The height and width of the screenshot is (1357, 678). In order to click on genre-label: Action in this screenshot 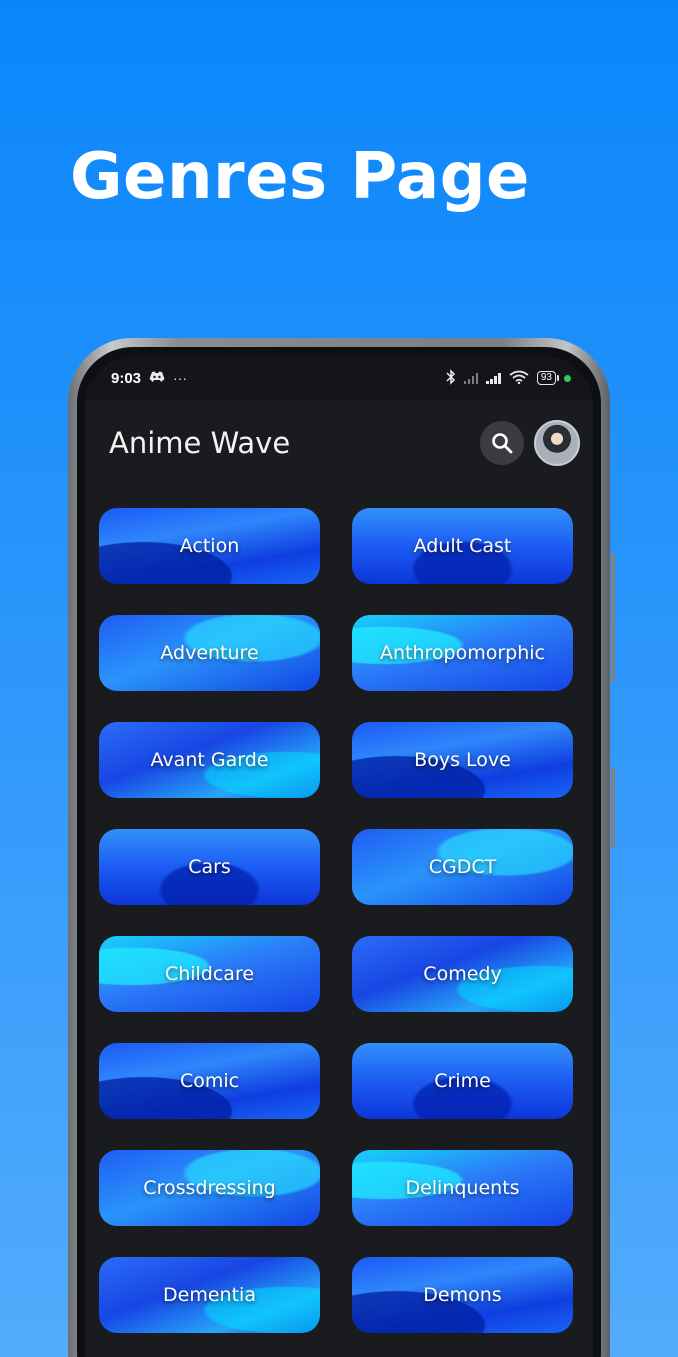, I will do `click(209, 546)`.